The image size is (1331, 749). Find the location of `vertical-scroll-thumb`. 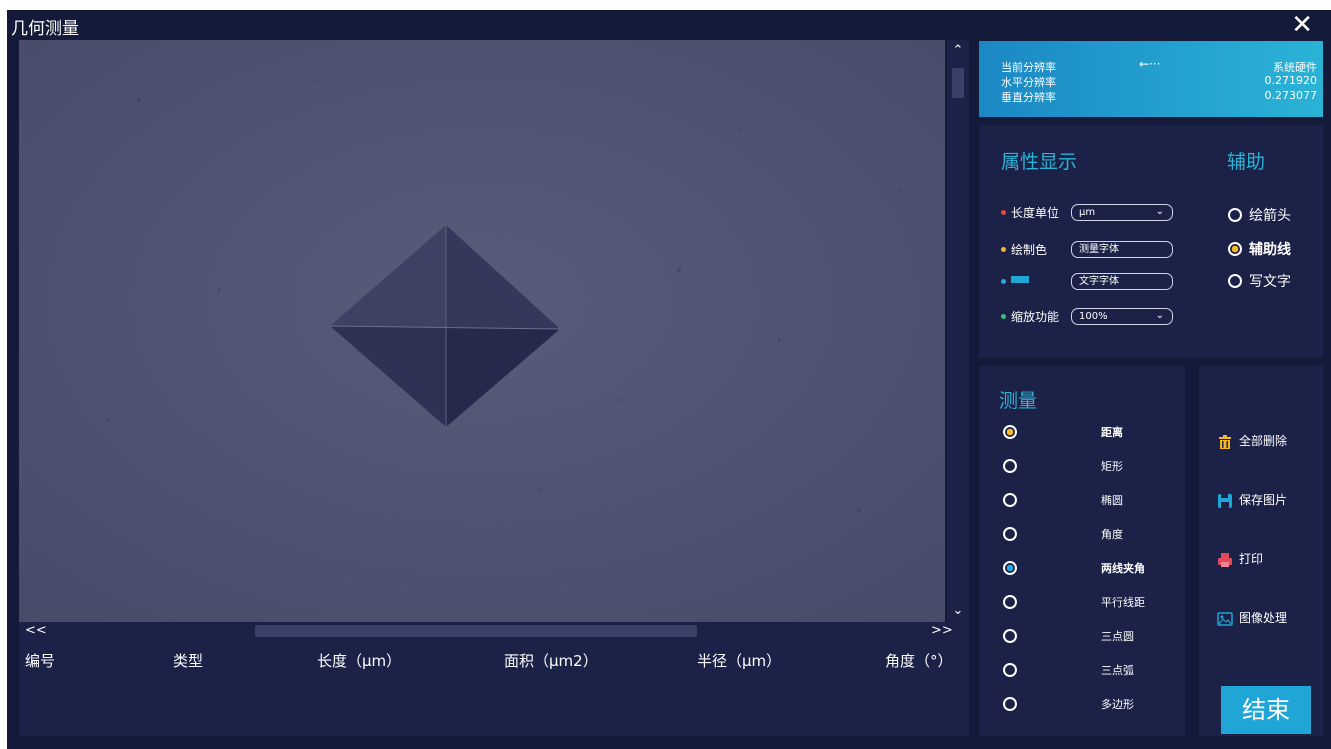

vertical-scroll-thumb is located at coordinates (958, 83).